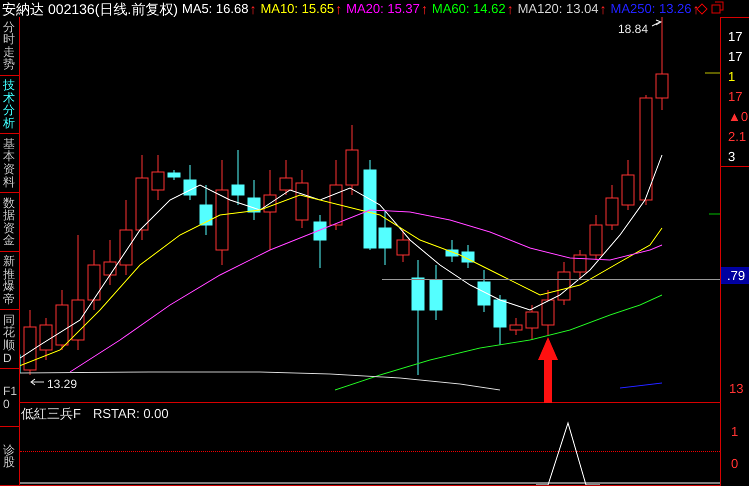 The width and height of the screenshot is (749, 486). Describe the element at coordinates (383, 8) in the screenshot. I see `moving-average-reading: MA20: 15.37` at that location.